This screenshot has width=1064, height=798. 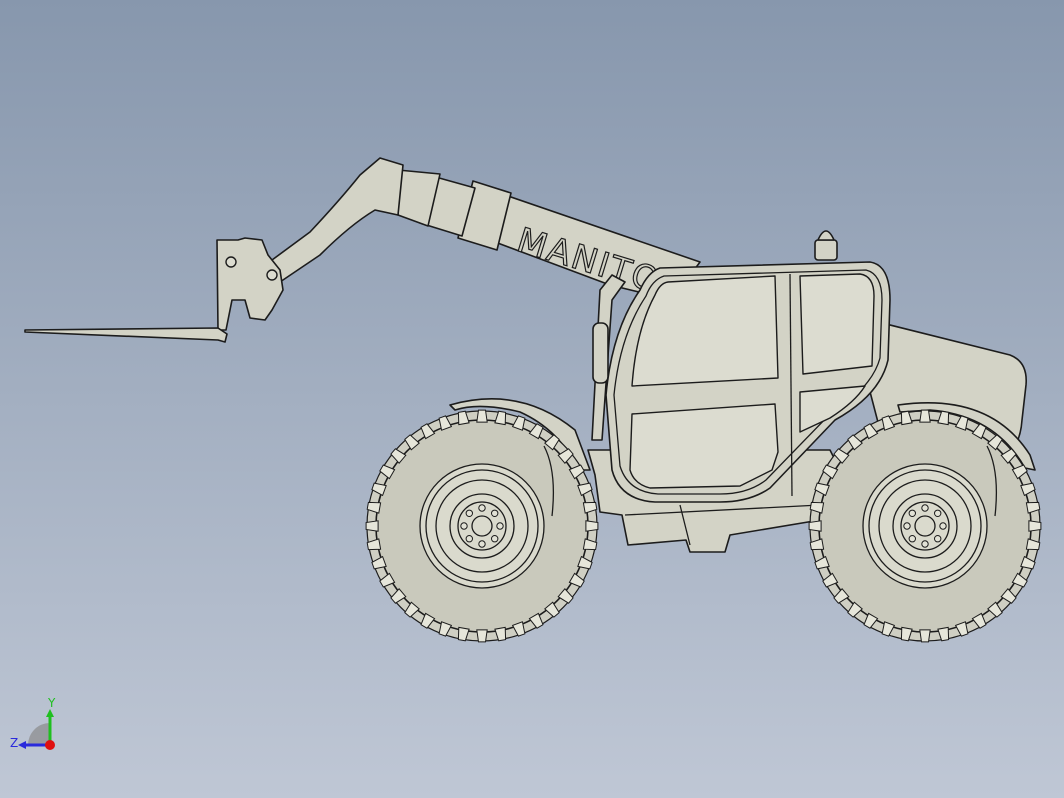 I want to click on z-axis-arrowhead-icon, so click(x=22, y=745).